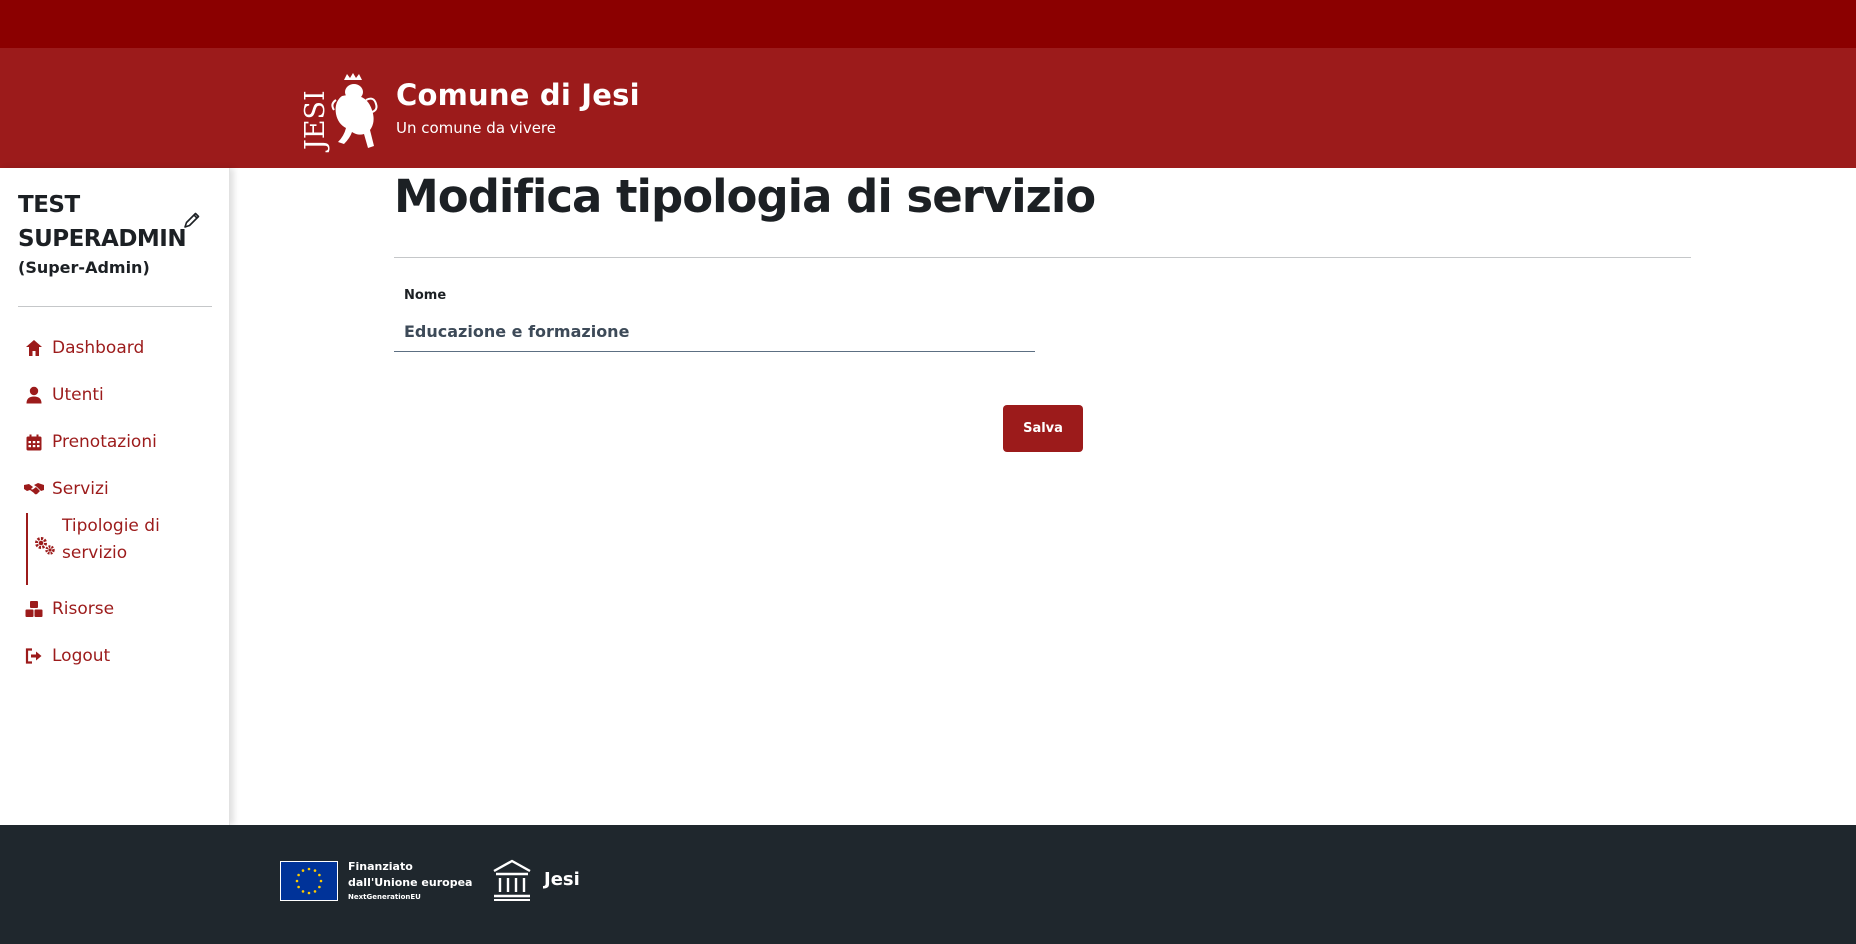 This screenshot has width=1856, height=944. Describe the element at coordinates (384, 897) in the screenshot. I see `eu-funding-line3: NextGenerationEU` at that location.